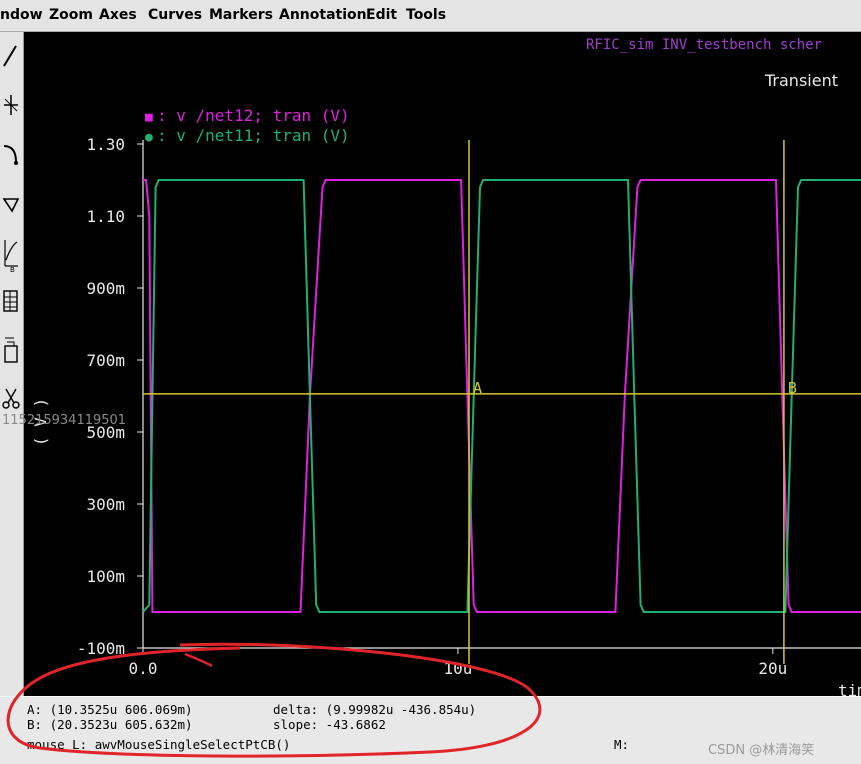 This screenshot has height=764, width=861. What do you see at coordinates (105, 216) in the screenshot?
I see `y-tick-label-1: 1.10` at bounding box center [105, 216].